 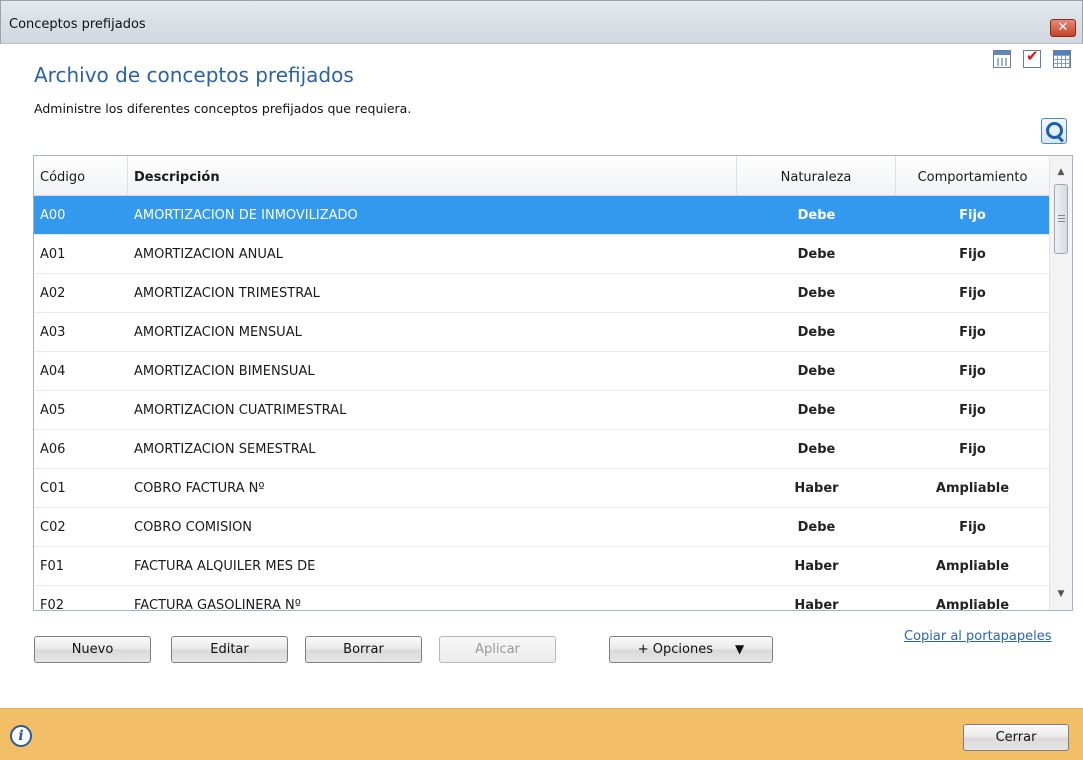 I want to click on table-row: A00 AMORTIZACION DE INMOVILIZADO Debe Fijo, so click(x=541, y=215).